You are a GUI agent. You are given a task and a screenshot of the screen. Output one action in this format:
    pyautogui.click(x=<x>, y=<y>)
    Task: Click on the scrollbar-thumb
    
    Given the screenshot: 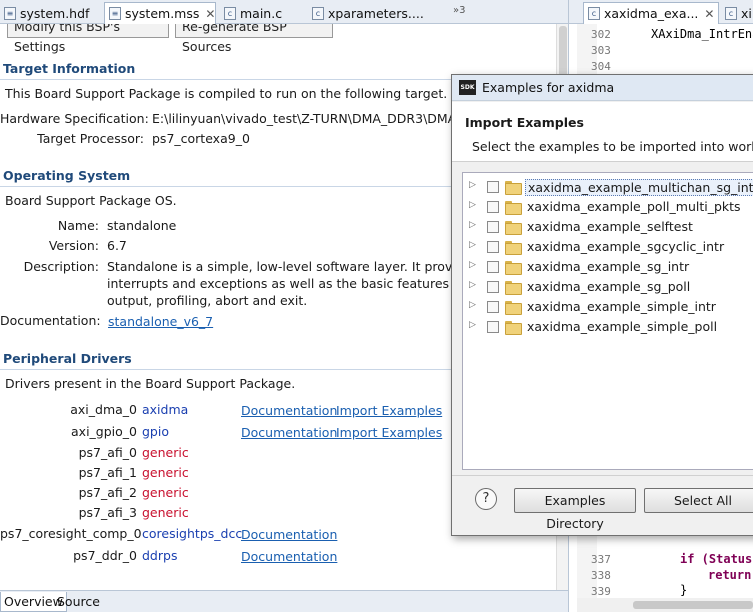 What is the action you would take?
    pyautogui.click(x=693, y=605)
    